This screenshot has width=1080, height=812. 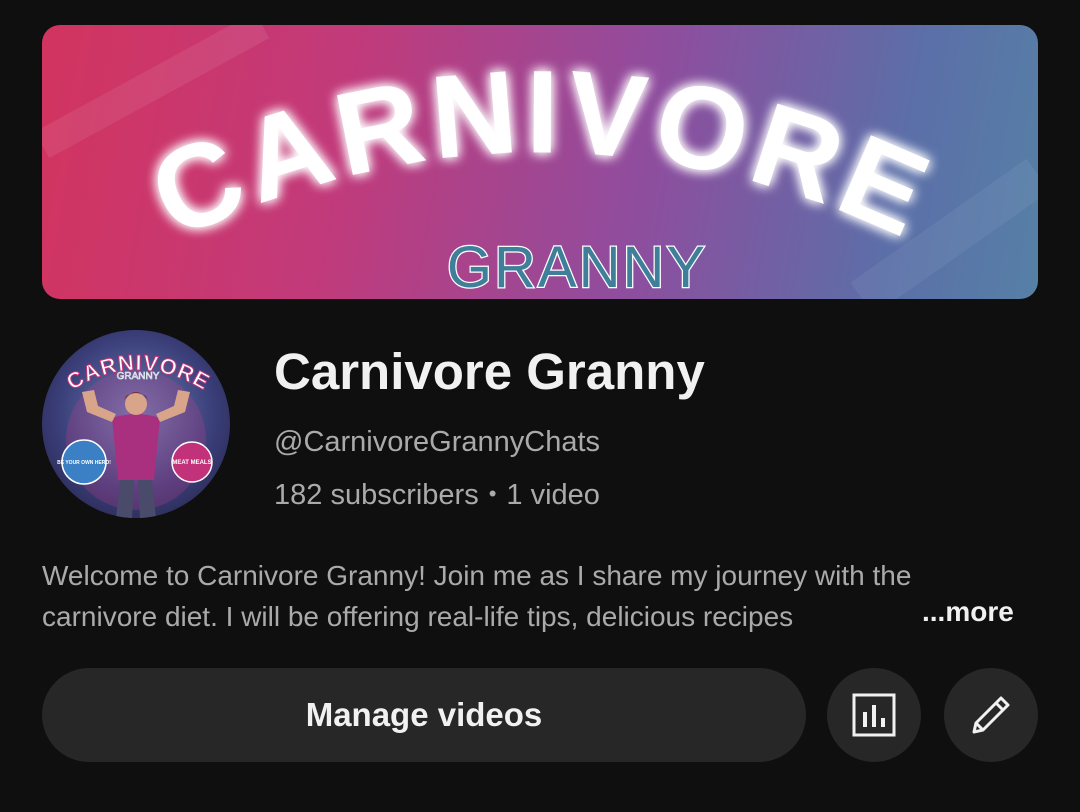 What do you see at coordinates (437, 442) in the screenshot?
I see `channel-handle: @CarnivoreGrannyChats` at bounding box center [437, 442].